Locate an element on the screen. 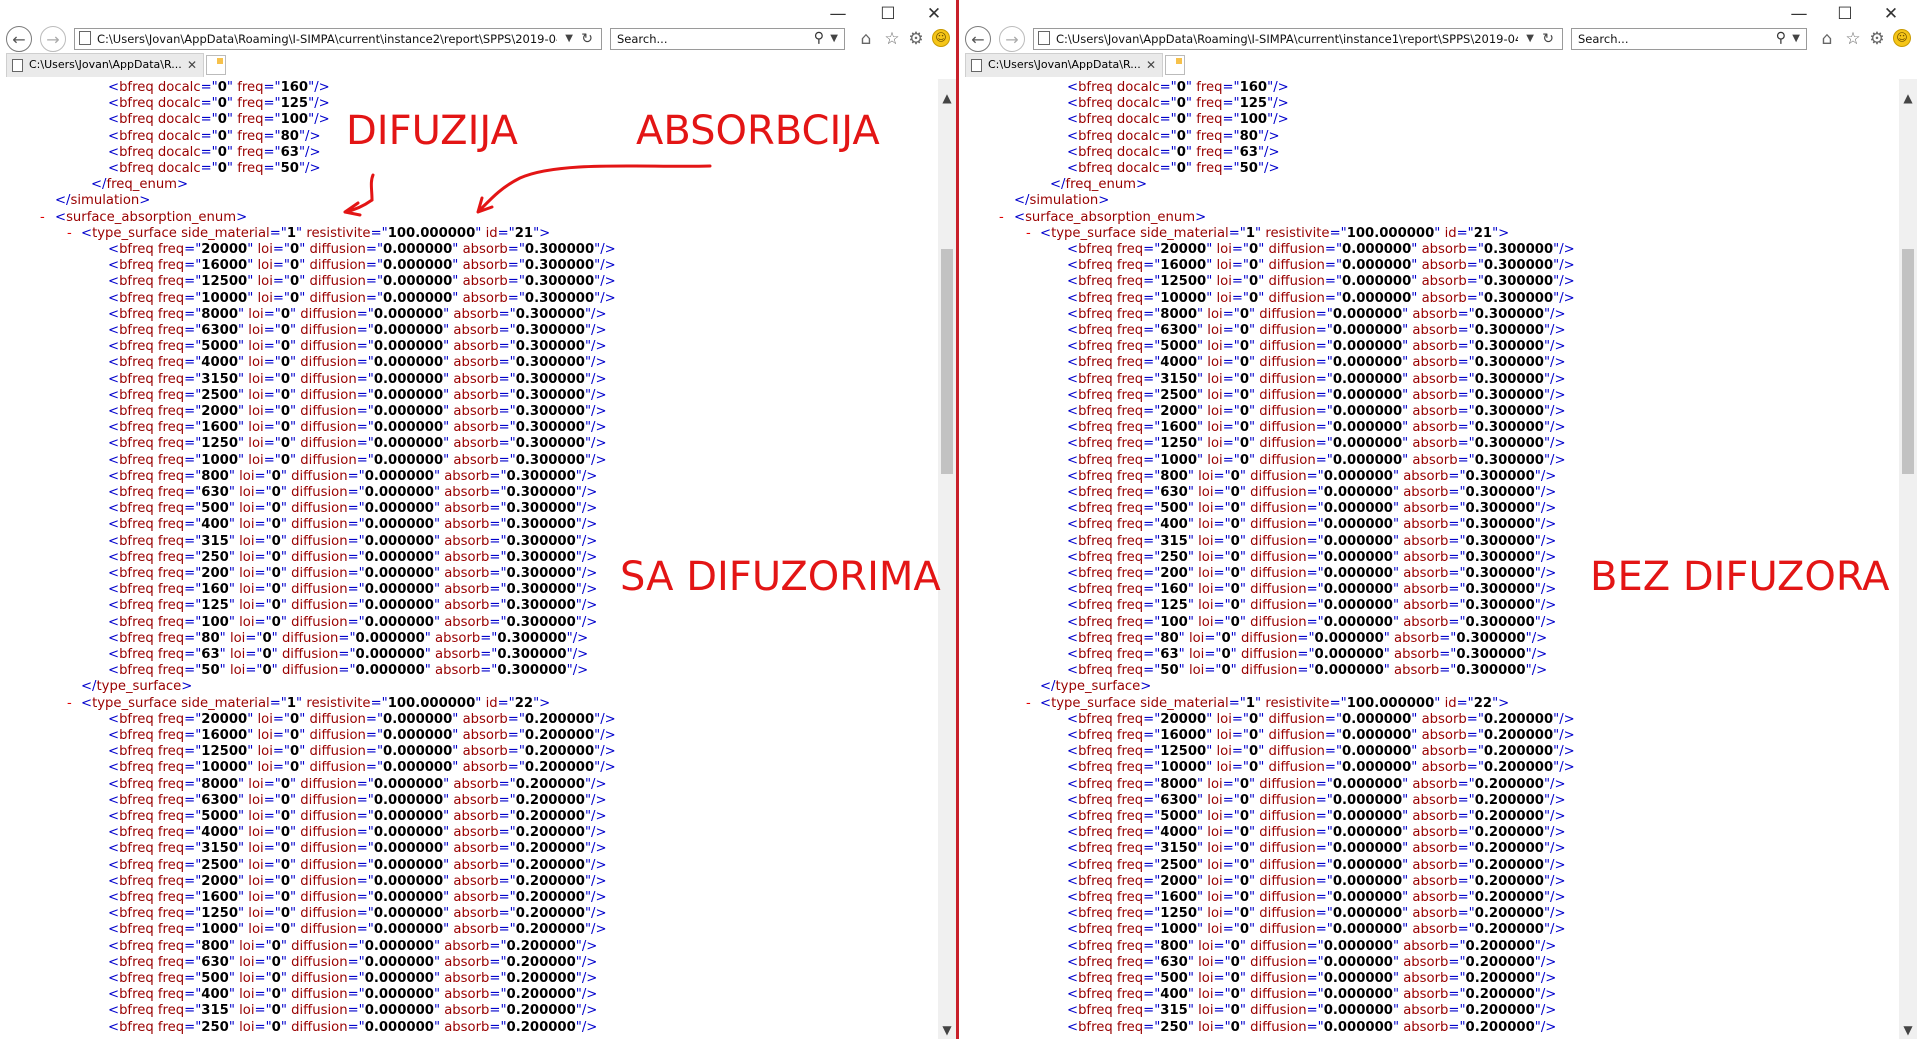 Image resolution: width=1919 pixels, height=1039 pixels. close-tab-icon: ✕ is located at coordinates (1151, 65).